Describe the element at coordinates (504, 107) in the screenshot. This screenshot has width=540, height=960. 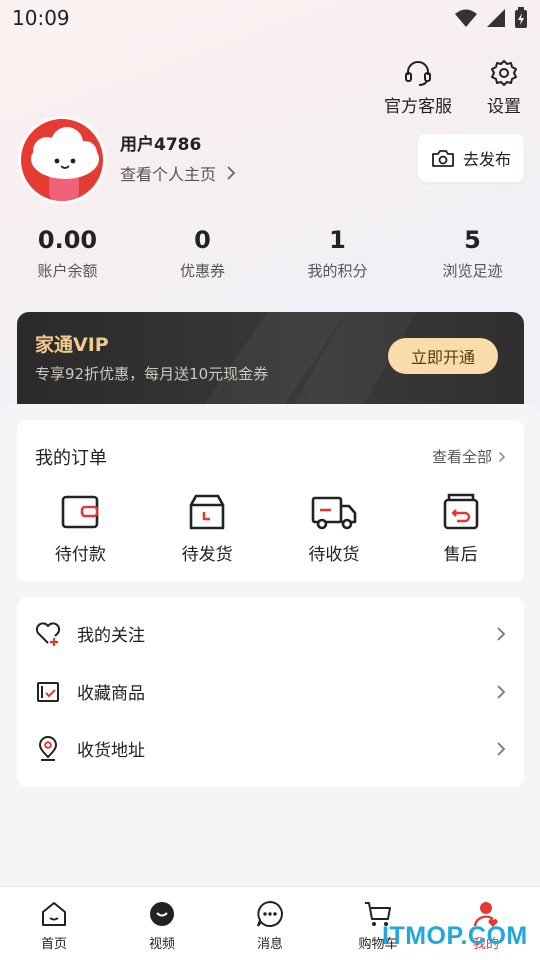
I see `settings-label: 设置` at that location.